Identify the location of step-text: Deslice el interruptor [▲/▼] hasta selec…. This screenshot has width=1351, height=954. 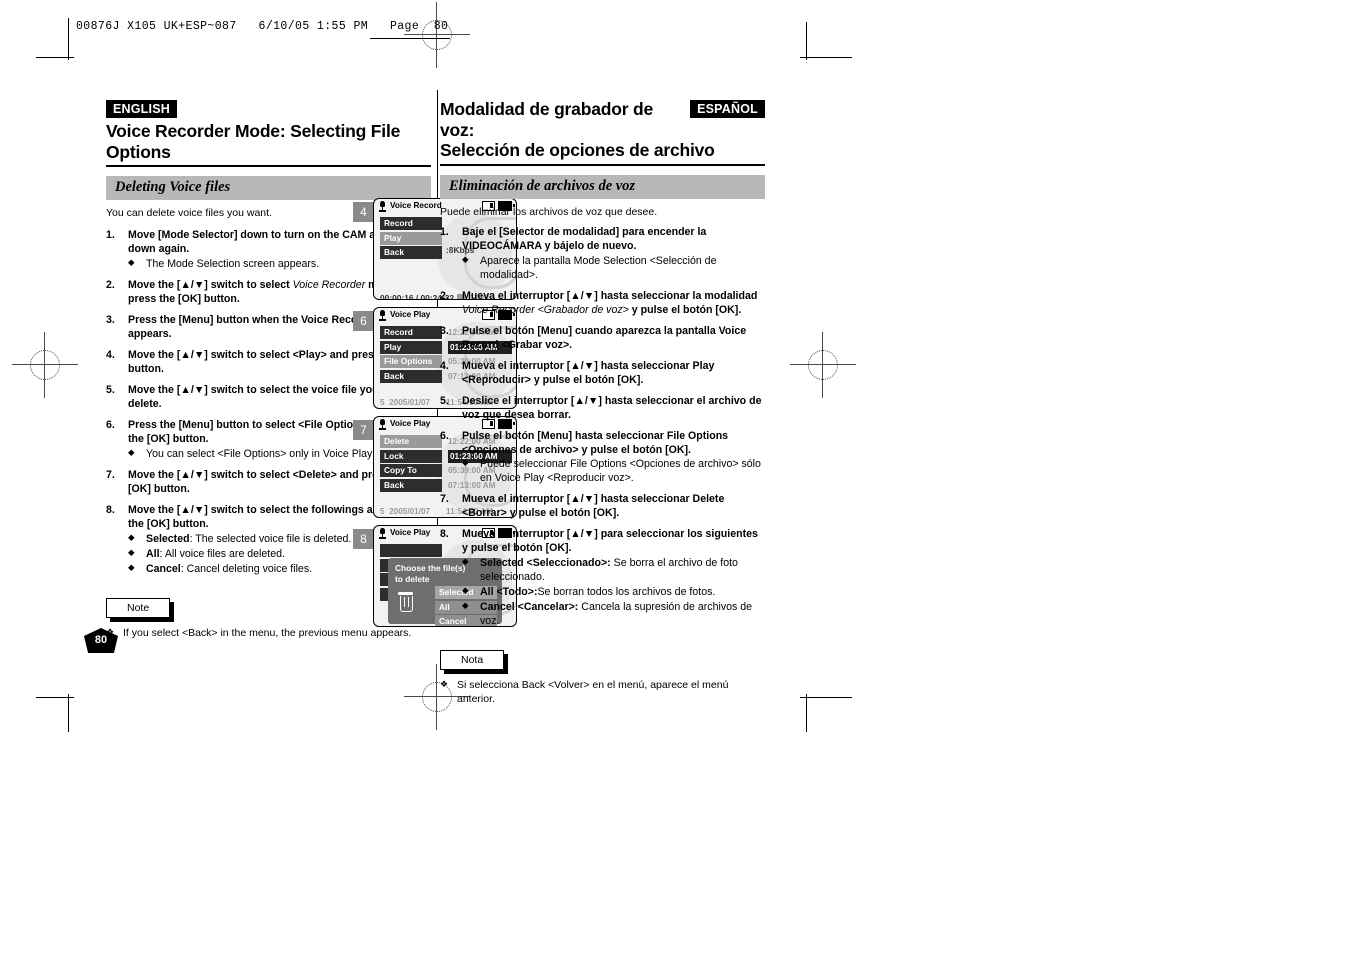
(612, 407).